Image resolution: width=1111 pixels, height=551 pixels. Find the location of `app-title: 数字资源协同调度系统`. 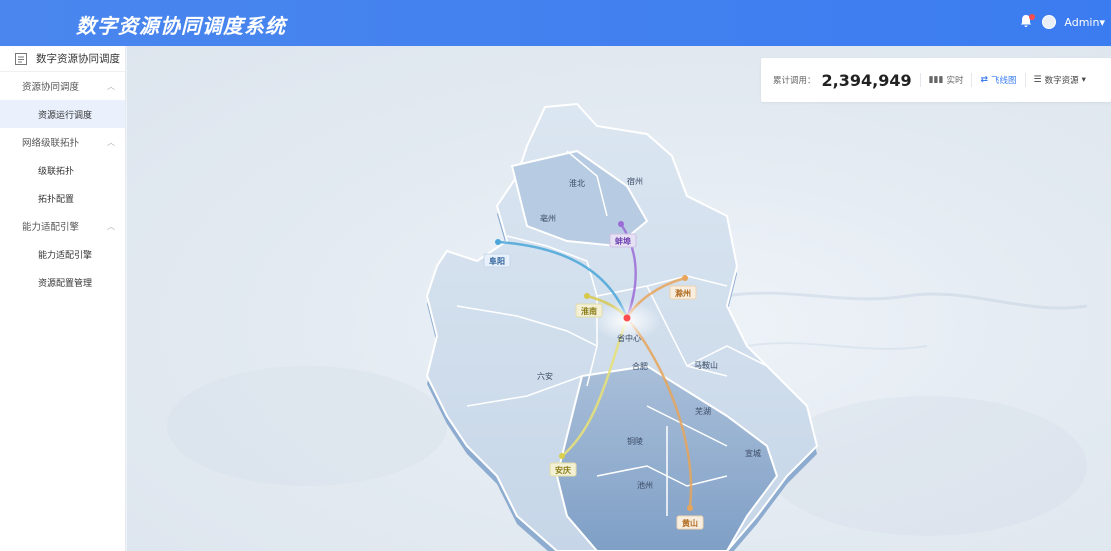

app-title: 数字资源协同调度系统 is located at coordinates (181, 26).